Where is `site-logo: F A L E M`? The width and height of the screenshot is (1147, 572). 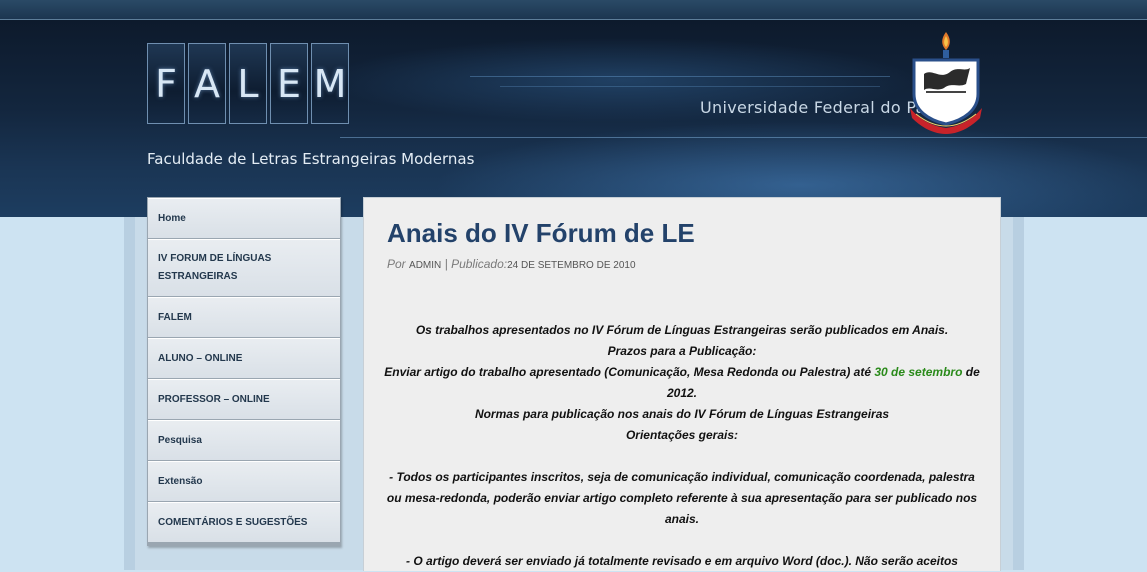
site-logo: F A L E M is located at coordinates (248, 83).